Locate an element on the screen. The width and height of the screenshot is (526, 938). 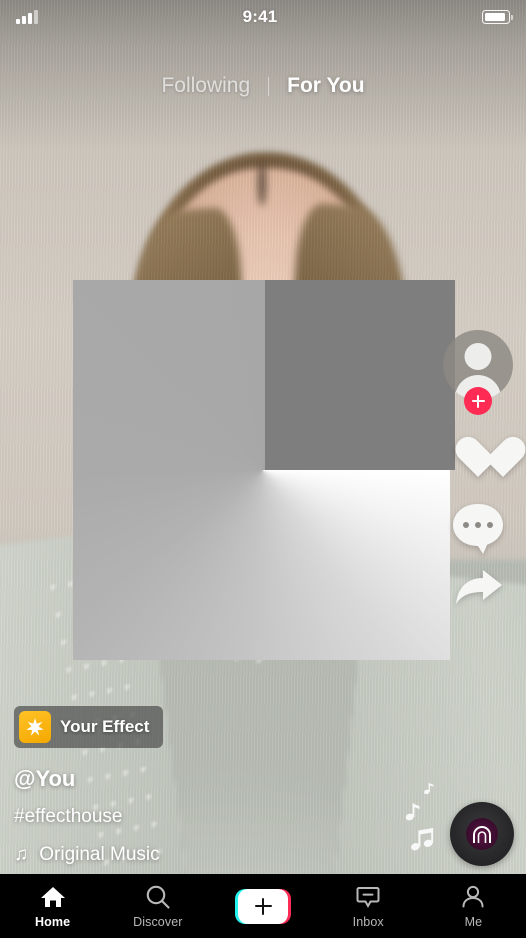
create-post-button is located at coordinates (263, 906).